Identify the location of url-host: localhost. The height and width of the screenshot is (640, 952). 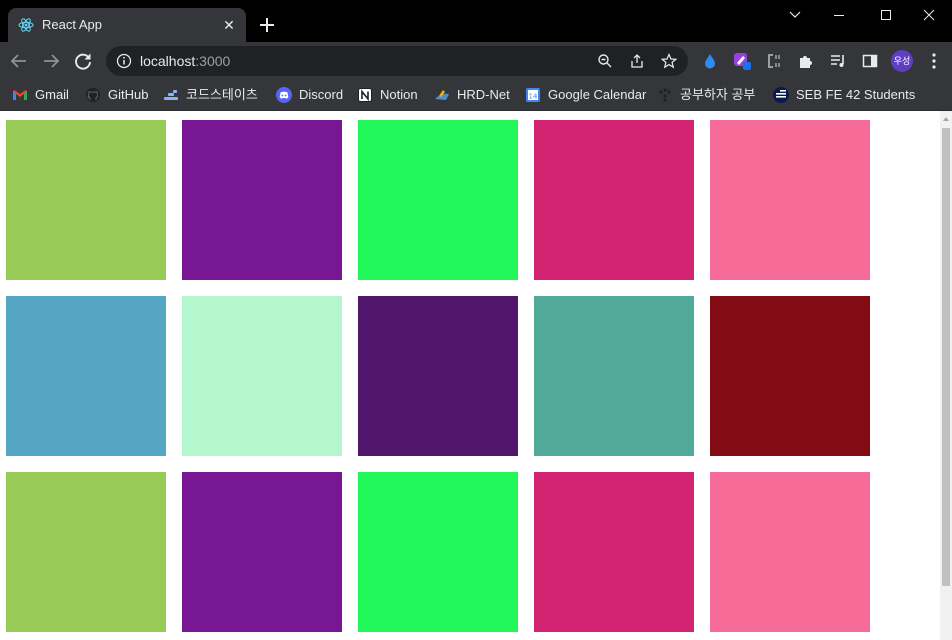
(168, 61).